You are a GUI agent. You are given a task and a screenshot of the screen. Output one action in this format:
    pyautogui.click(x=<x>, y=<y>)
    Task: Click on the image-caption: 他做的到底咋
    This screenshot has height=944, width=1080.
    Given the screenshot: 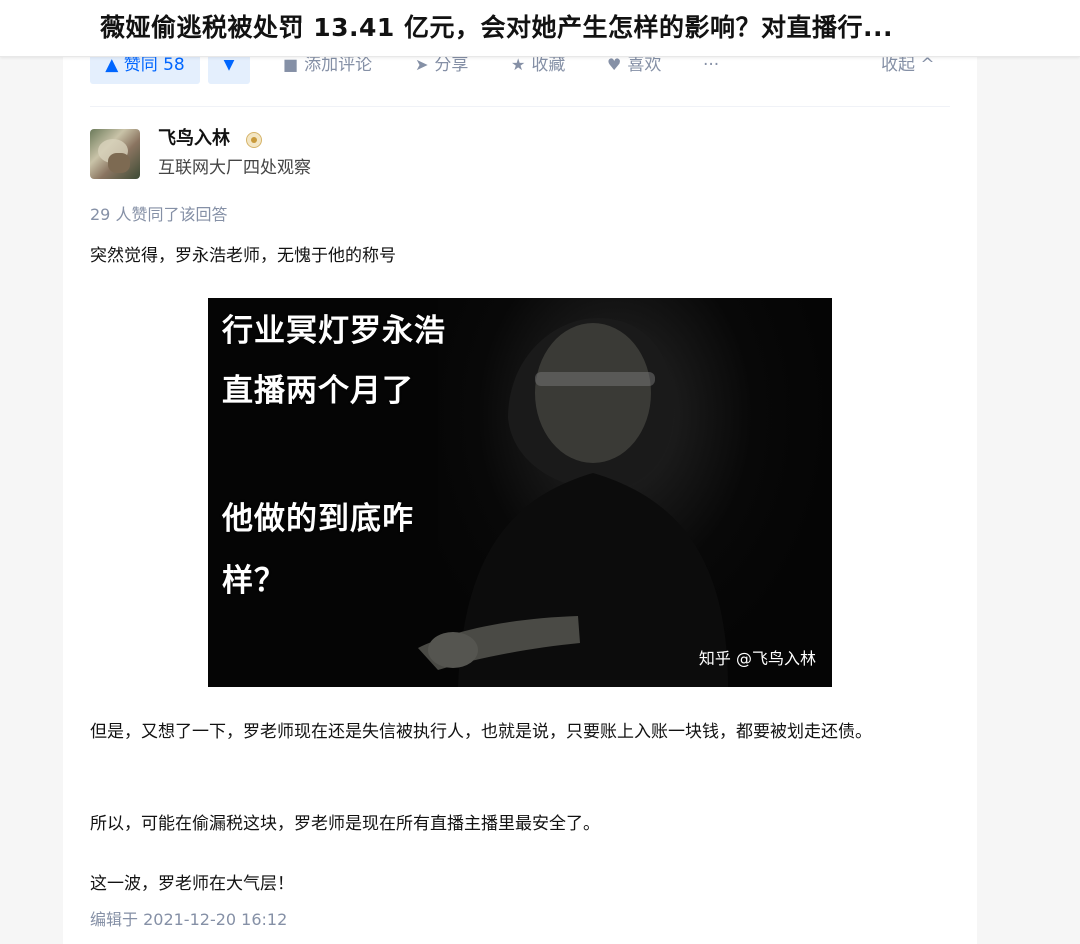 What is the action you would take?
    pyautogui.click(x=318, y=519)
    